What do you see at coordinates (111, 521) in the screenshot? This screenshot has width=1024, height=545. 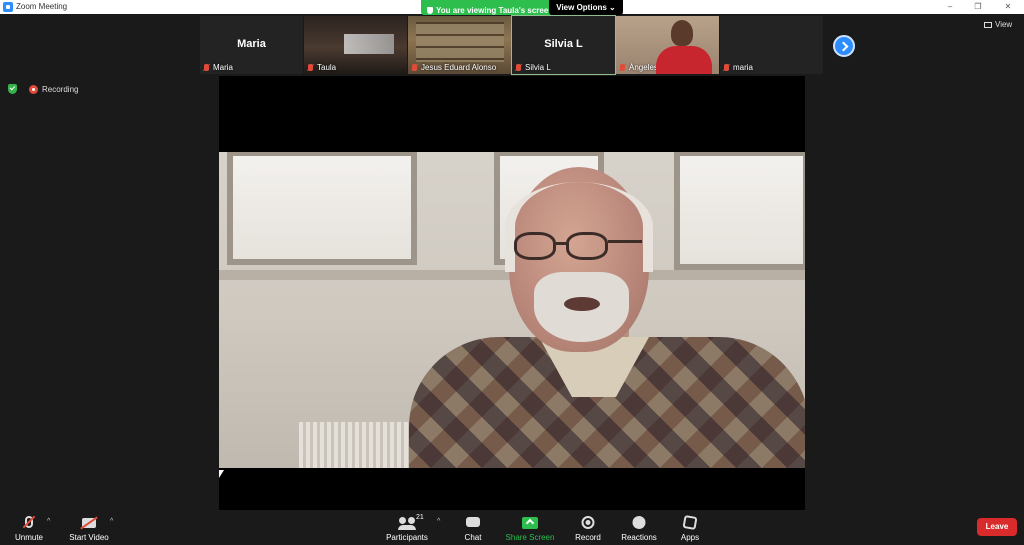 I see `video-options-caret: ^` at bounding box center [111, 521].